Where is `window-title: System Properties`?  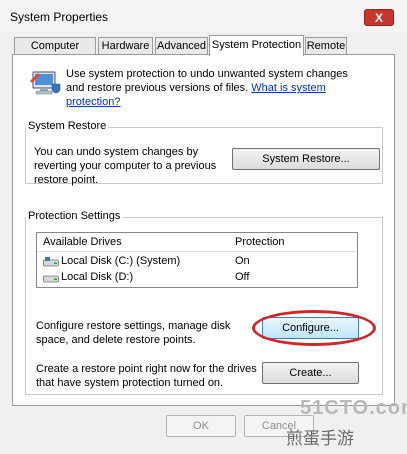 window-title: System Properties is located at coordinates (59, 17).